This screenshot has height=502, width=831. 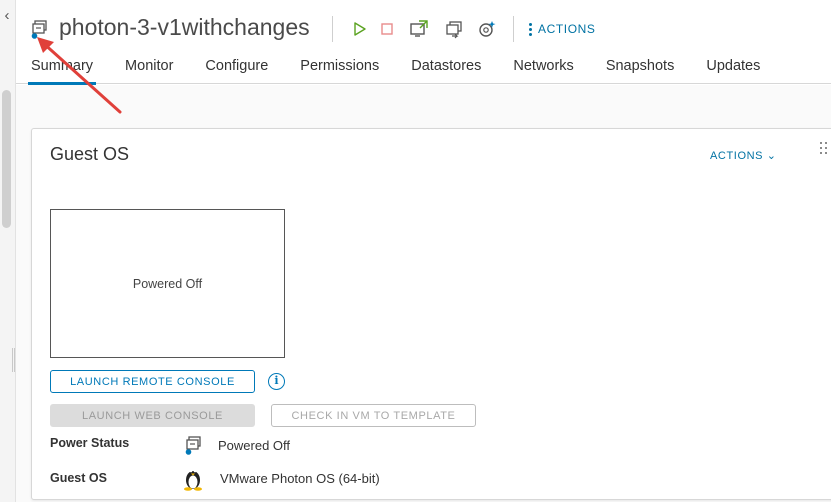 I want to click on navigator-scrollbar, so click(x=6, y=159).